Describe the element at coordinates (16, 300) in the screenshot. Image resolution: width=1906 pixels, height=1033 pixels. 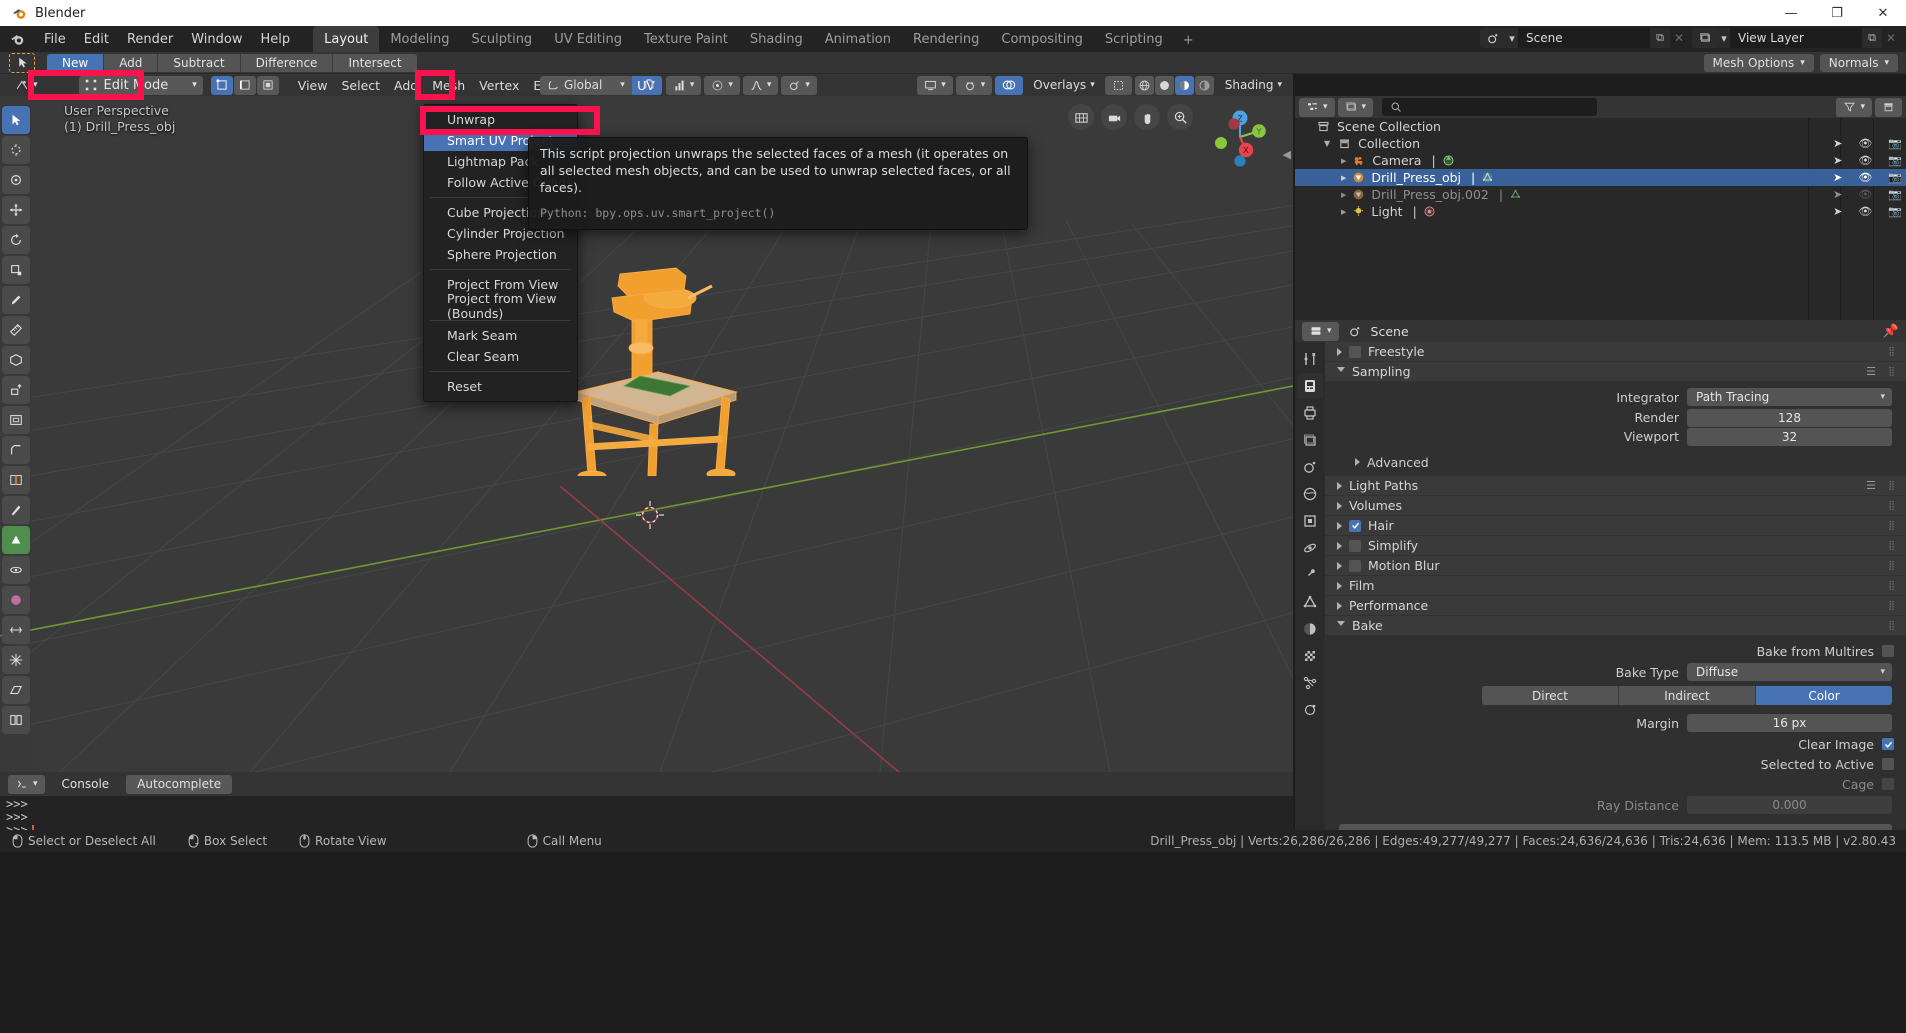
I see `tool-annotate-icon` at that location.